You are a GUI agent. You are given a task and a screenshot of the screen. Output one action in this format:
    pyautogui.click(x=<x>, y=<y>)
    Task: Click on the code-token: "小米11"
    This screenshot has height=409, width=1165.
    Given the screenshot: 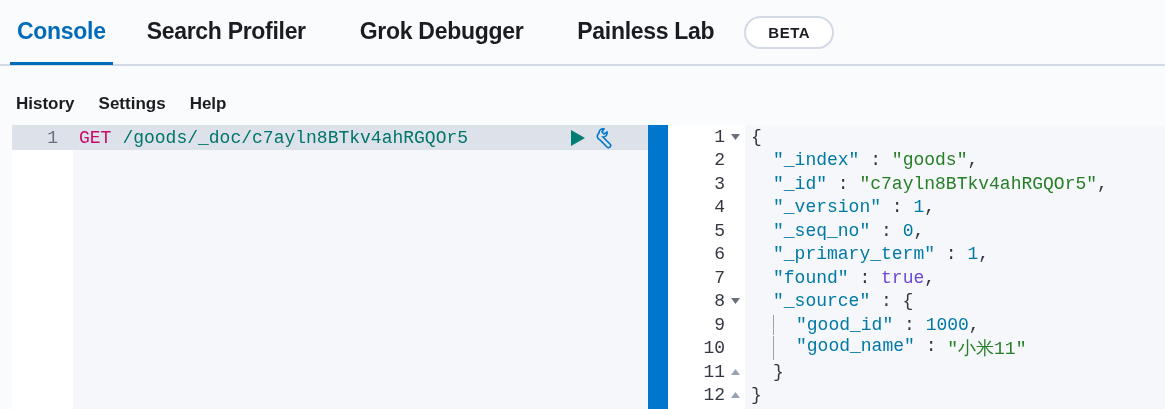 What is the action you would take?
    pyautogui.click(x=987, y=349)
    